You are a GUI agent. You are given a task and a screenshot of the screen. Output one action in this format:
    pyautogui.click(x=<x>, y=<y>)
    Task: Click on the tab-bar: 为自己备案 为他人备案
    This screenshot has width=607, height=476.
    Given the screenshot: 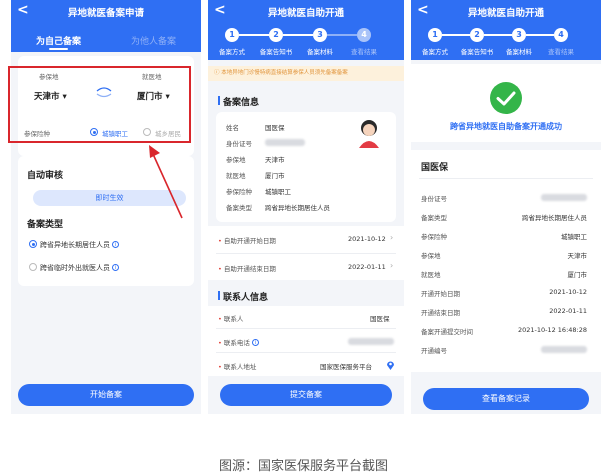 What is the action you would take?
    pyautogui.click(x=106, y=41)
    